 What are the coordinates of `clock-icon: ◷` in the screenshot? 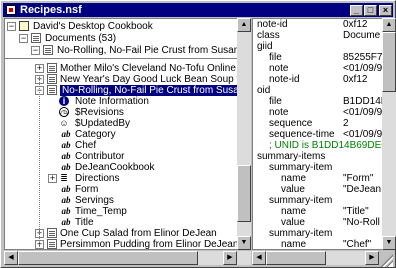 It's located at (64, 112).